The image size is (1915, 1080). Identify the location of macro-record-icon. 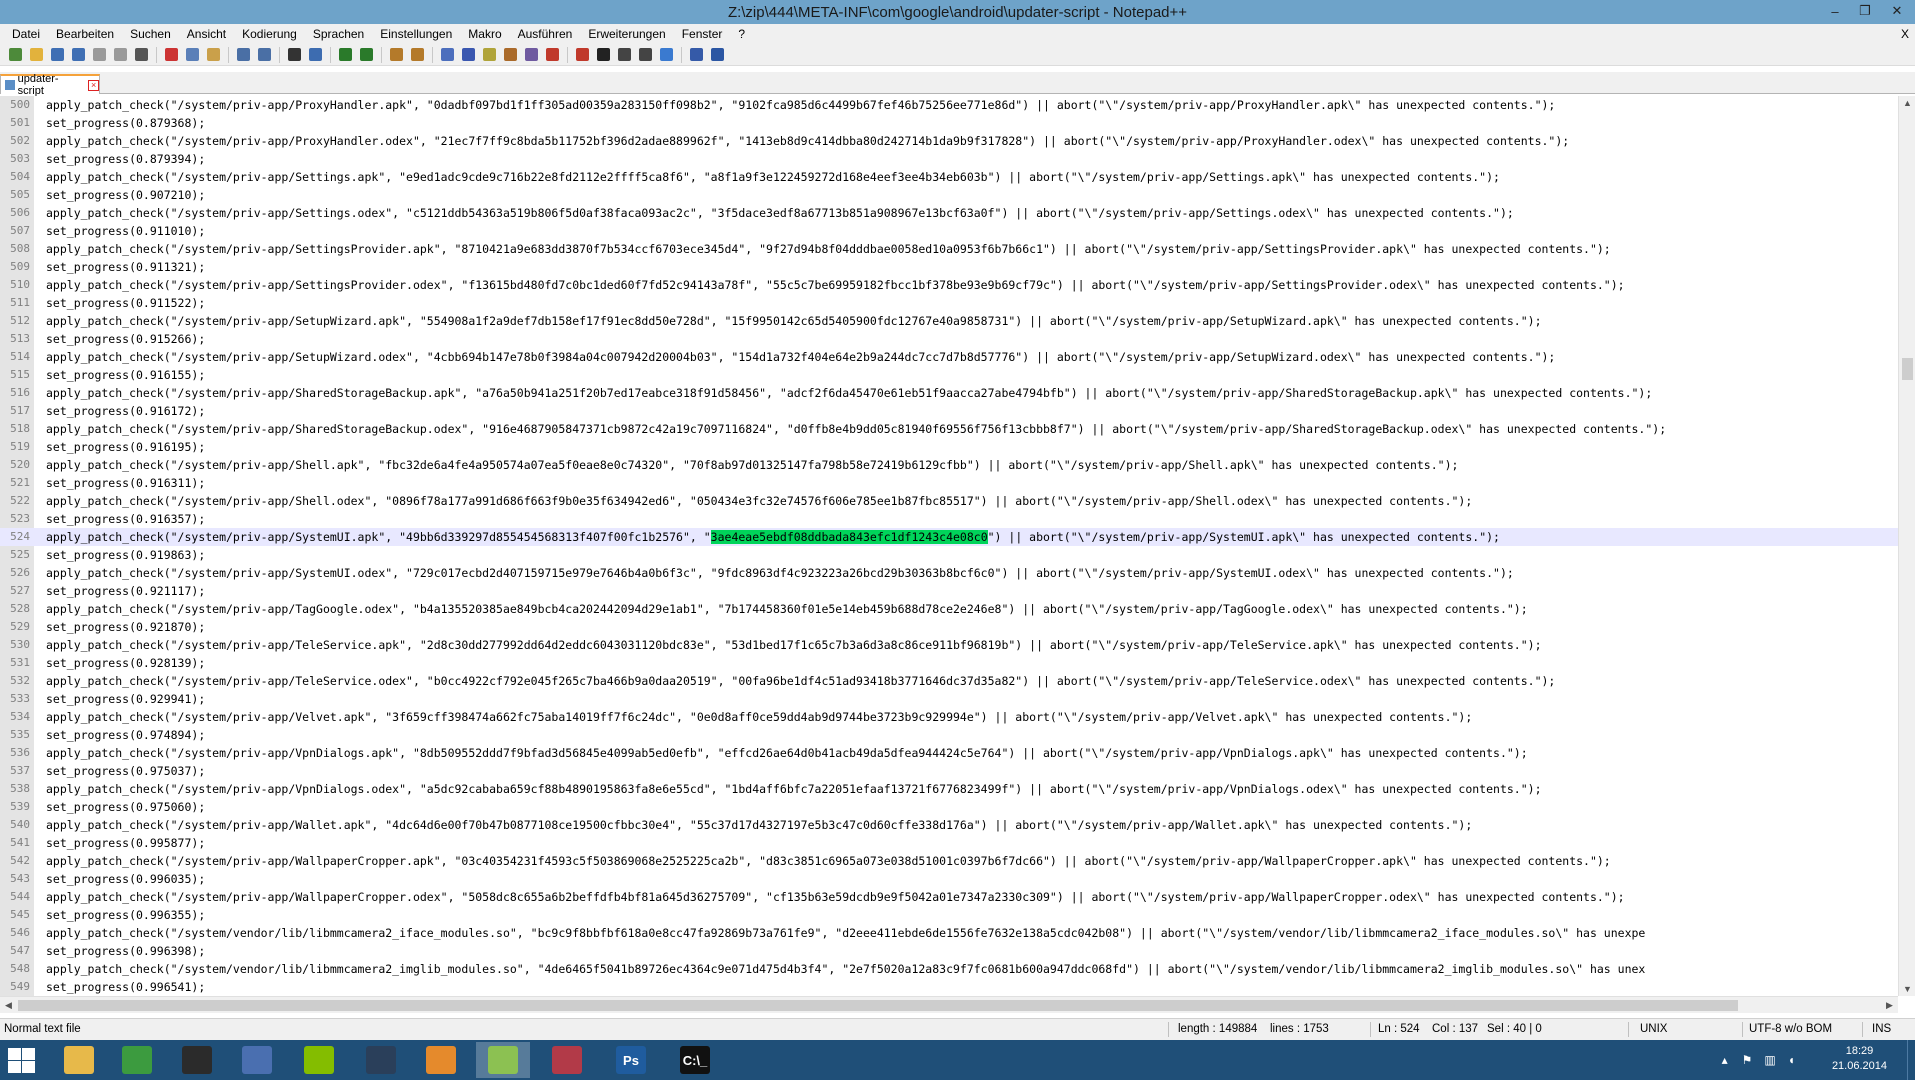
(582, 55).